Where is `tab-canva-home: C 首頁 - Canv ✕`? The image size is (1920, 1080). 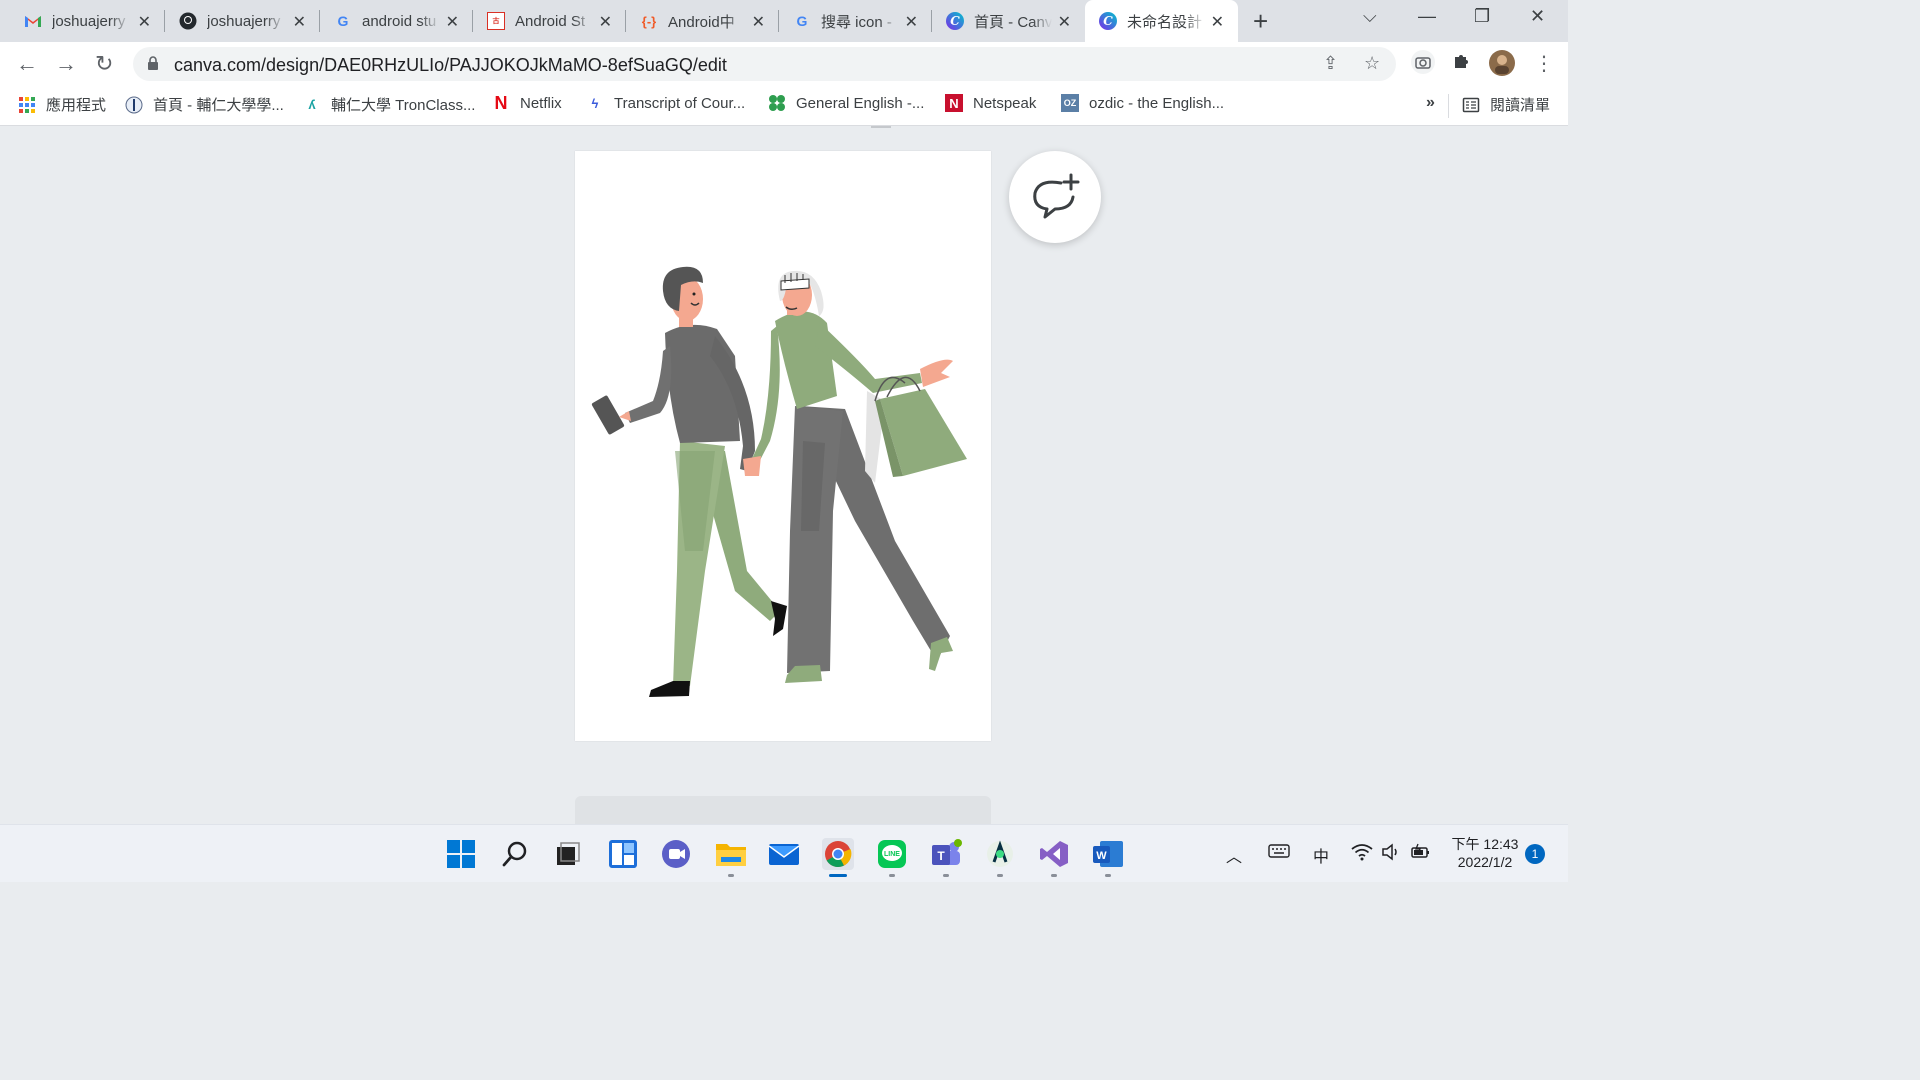 tab-canva-home: C 首頁 - Canv ✕ is located at coordinates (1008, 21).